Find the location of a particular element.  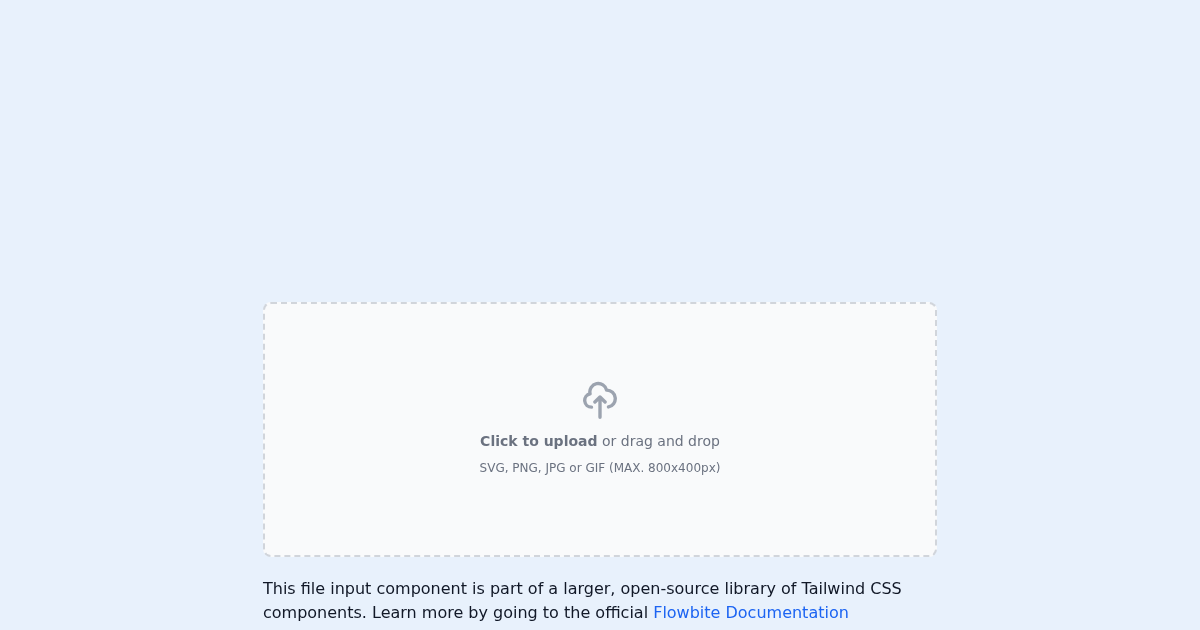

file-type-hint: SVG, PNG, JPG or GIF (MAX. 800x400px) is located at coordinates (600, 467).